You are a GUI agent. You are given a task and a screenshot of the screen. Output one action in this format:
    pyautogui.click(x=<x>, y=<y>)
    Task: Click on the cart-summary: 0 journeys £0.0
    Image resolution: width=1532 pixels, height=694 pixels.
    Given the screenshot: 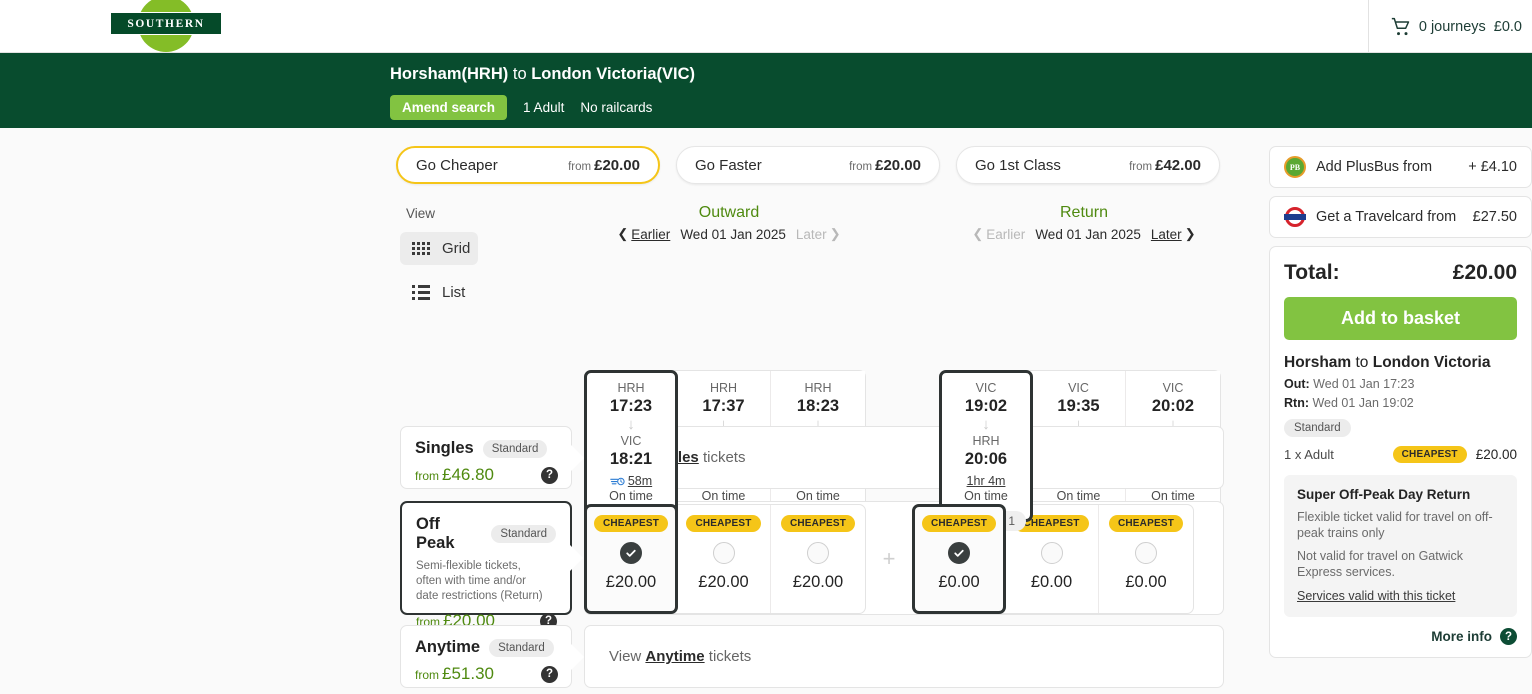 What is the action you would take?
    pyautogui.click(x=1449, y=26)
    